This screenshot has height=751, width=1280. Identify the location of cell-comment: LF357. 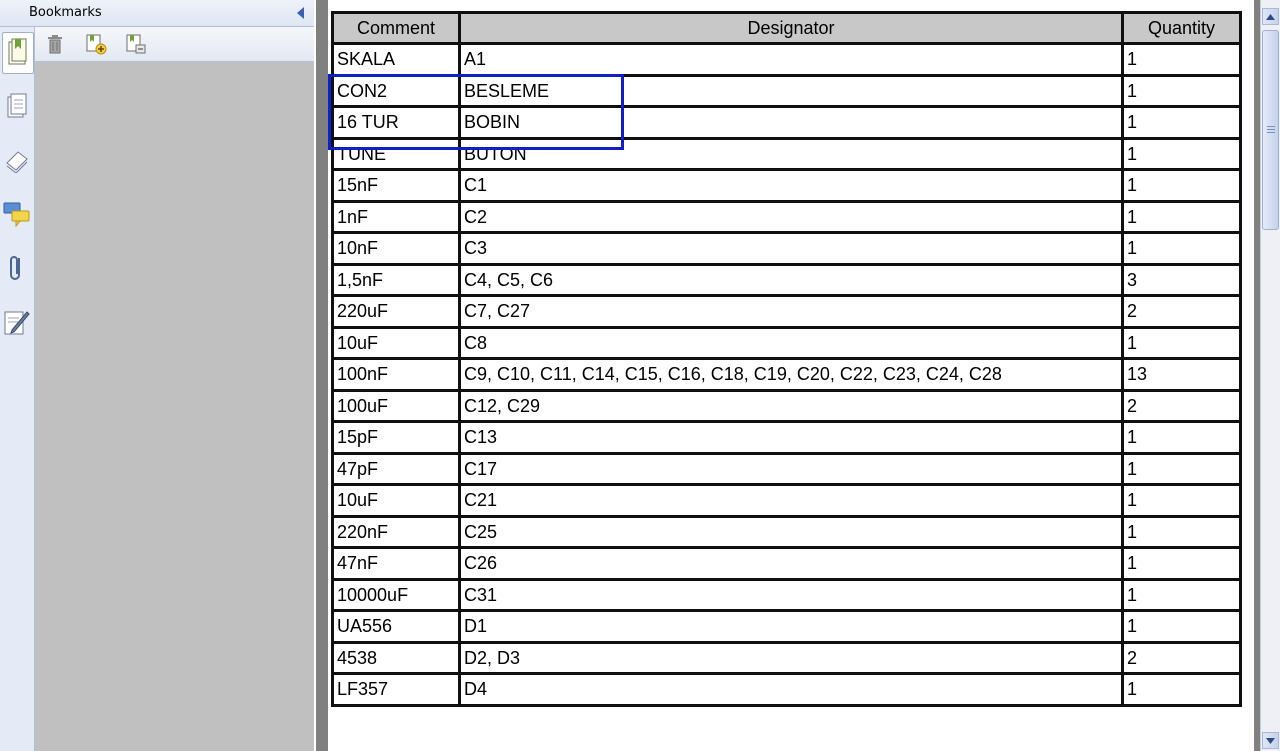
(396, 689).